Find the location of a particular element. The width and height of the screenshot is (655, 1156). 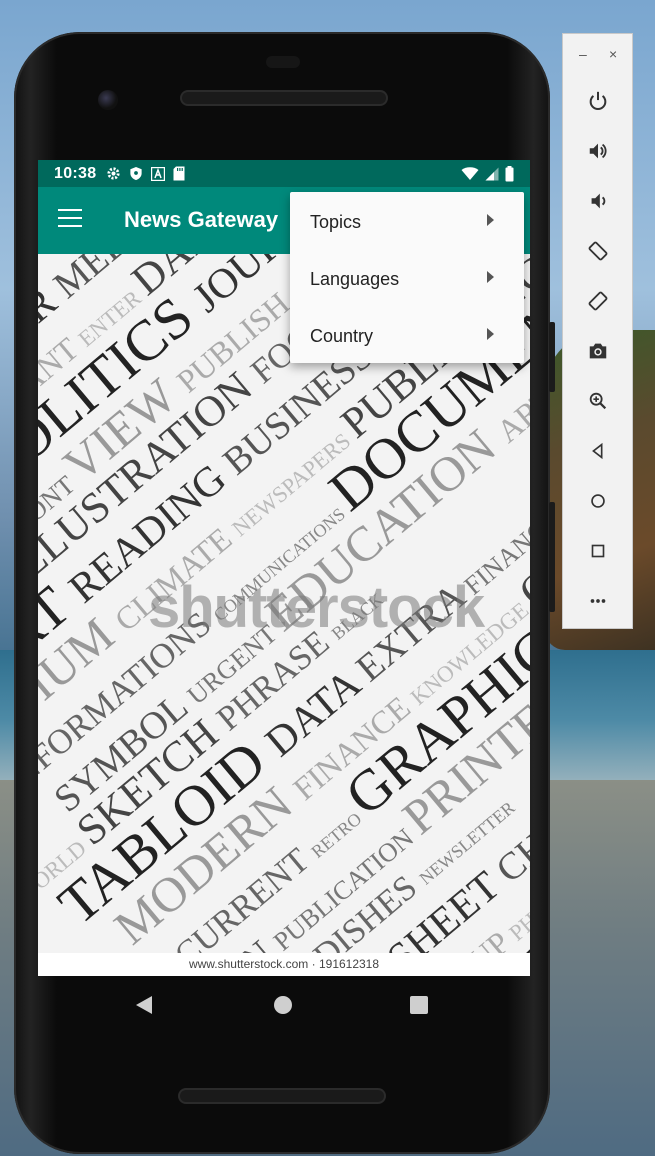

wifi-icon is located at coordinates (470, 173).